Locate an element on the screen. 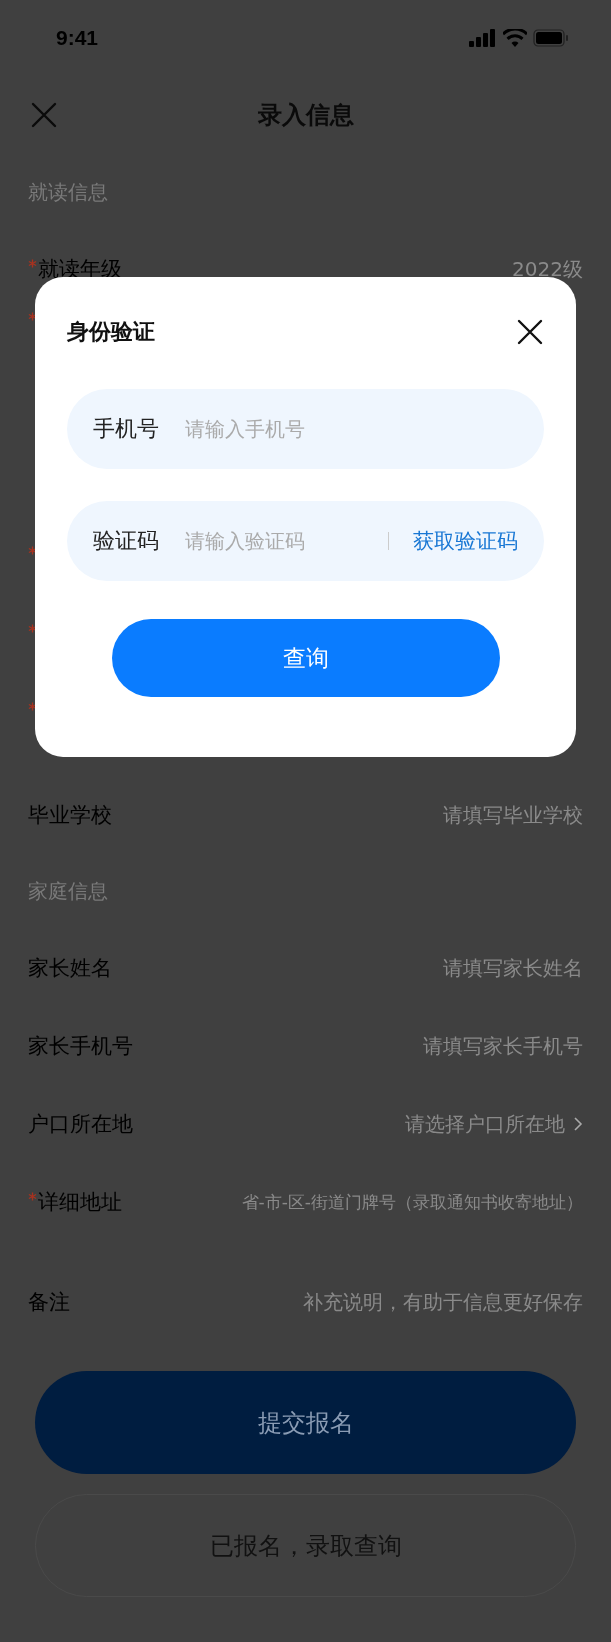 The image size is (611, 1642). field-placeholder: 省-市-区-街道门牌号（录取通知书收寄地址） is located at coordinates (412, 1202).